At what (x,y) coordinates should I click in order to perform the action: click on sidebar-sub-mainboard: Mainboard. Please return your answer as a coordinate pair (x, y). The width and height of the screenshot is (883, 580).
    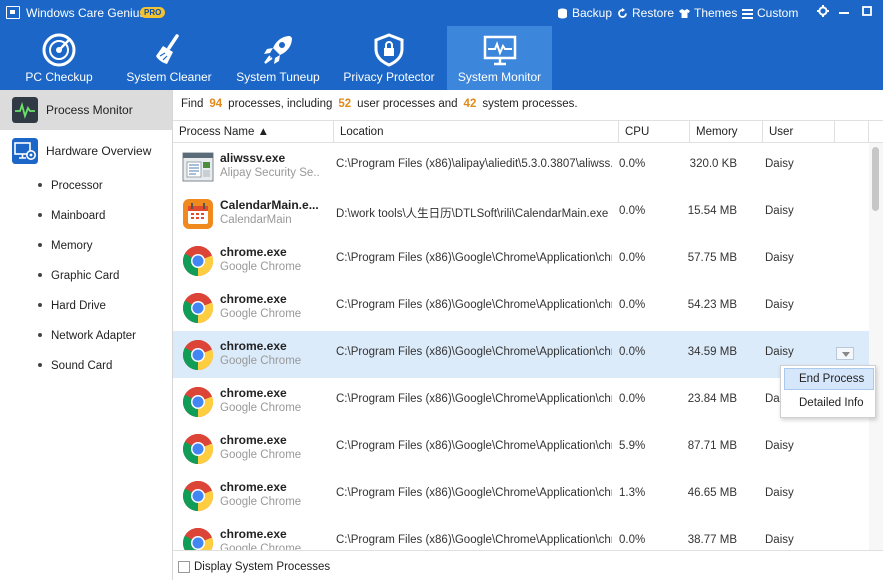
    Looking at the image, I should click on (71, 216).